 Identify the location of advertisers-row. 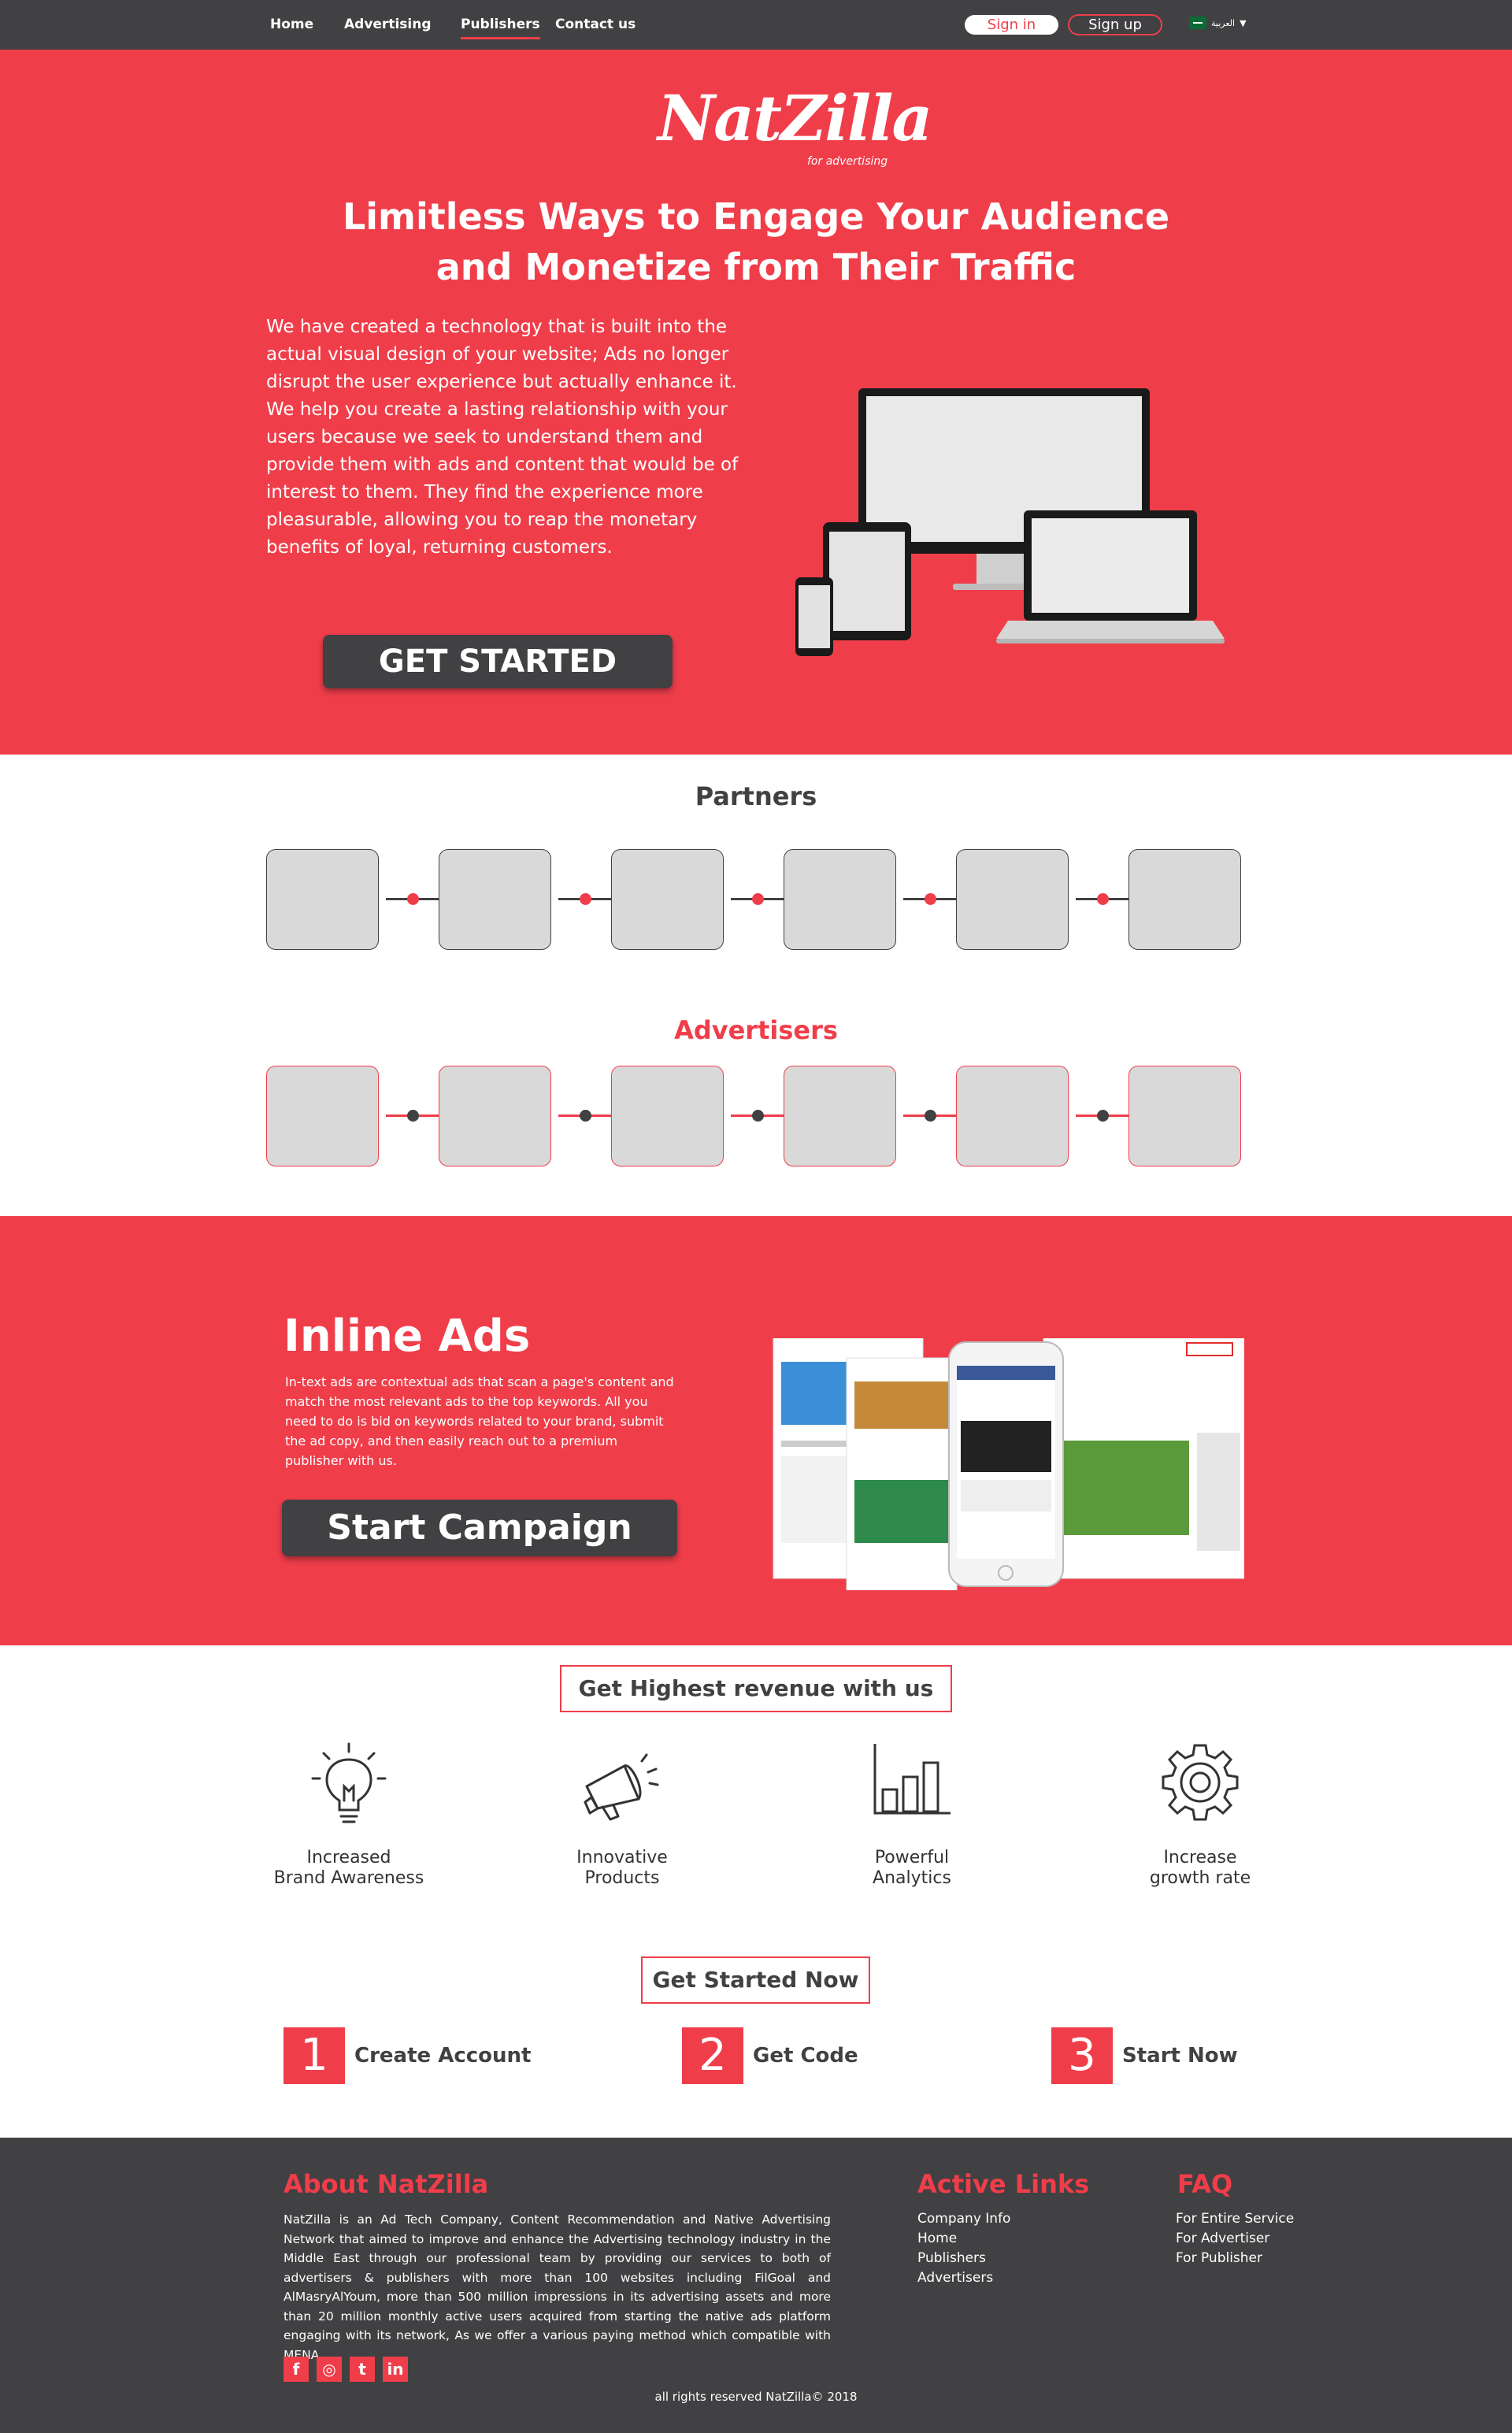
(753, 1116).